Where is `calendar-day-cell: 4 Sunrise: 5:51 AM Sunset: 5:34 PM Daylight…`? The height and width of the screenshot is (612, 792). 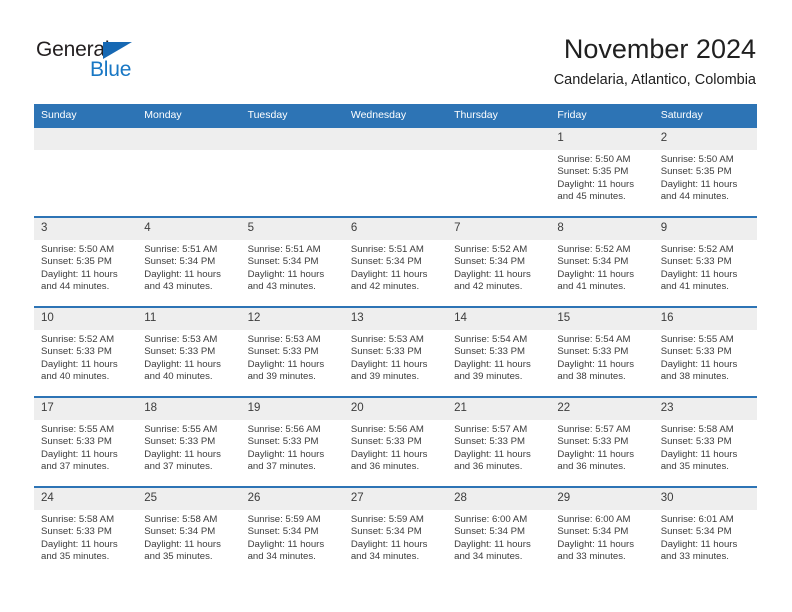
calendar-day-cell: 4 Sunrise: 5:51 AM Sunset: 5:34 PM Daylight… is located at coordinates (189, 261).